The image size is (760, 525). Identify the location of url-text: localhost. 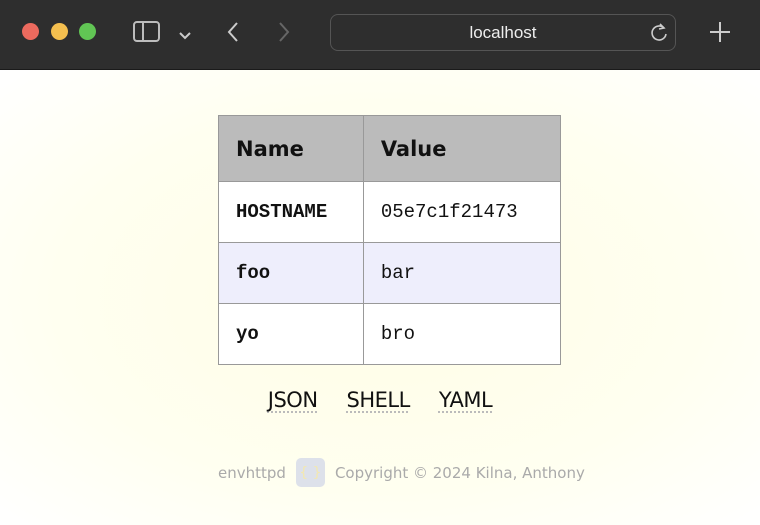
(503, 32).